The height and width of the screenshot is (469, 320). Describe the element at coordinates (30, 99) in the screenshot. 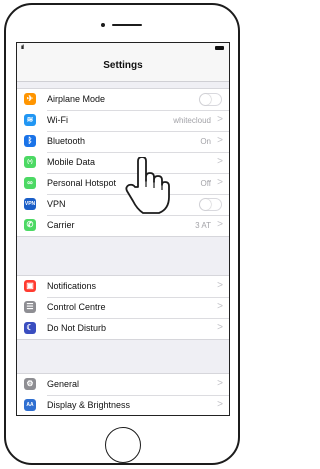

I see `airplane-icon: ✈` at that location.